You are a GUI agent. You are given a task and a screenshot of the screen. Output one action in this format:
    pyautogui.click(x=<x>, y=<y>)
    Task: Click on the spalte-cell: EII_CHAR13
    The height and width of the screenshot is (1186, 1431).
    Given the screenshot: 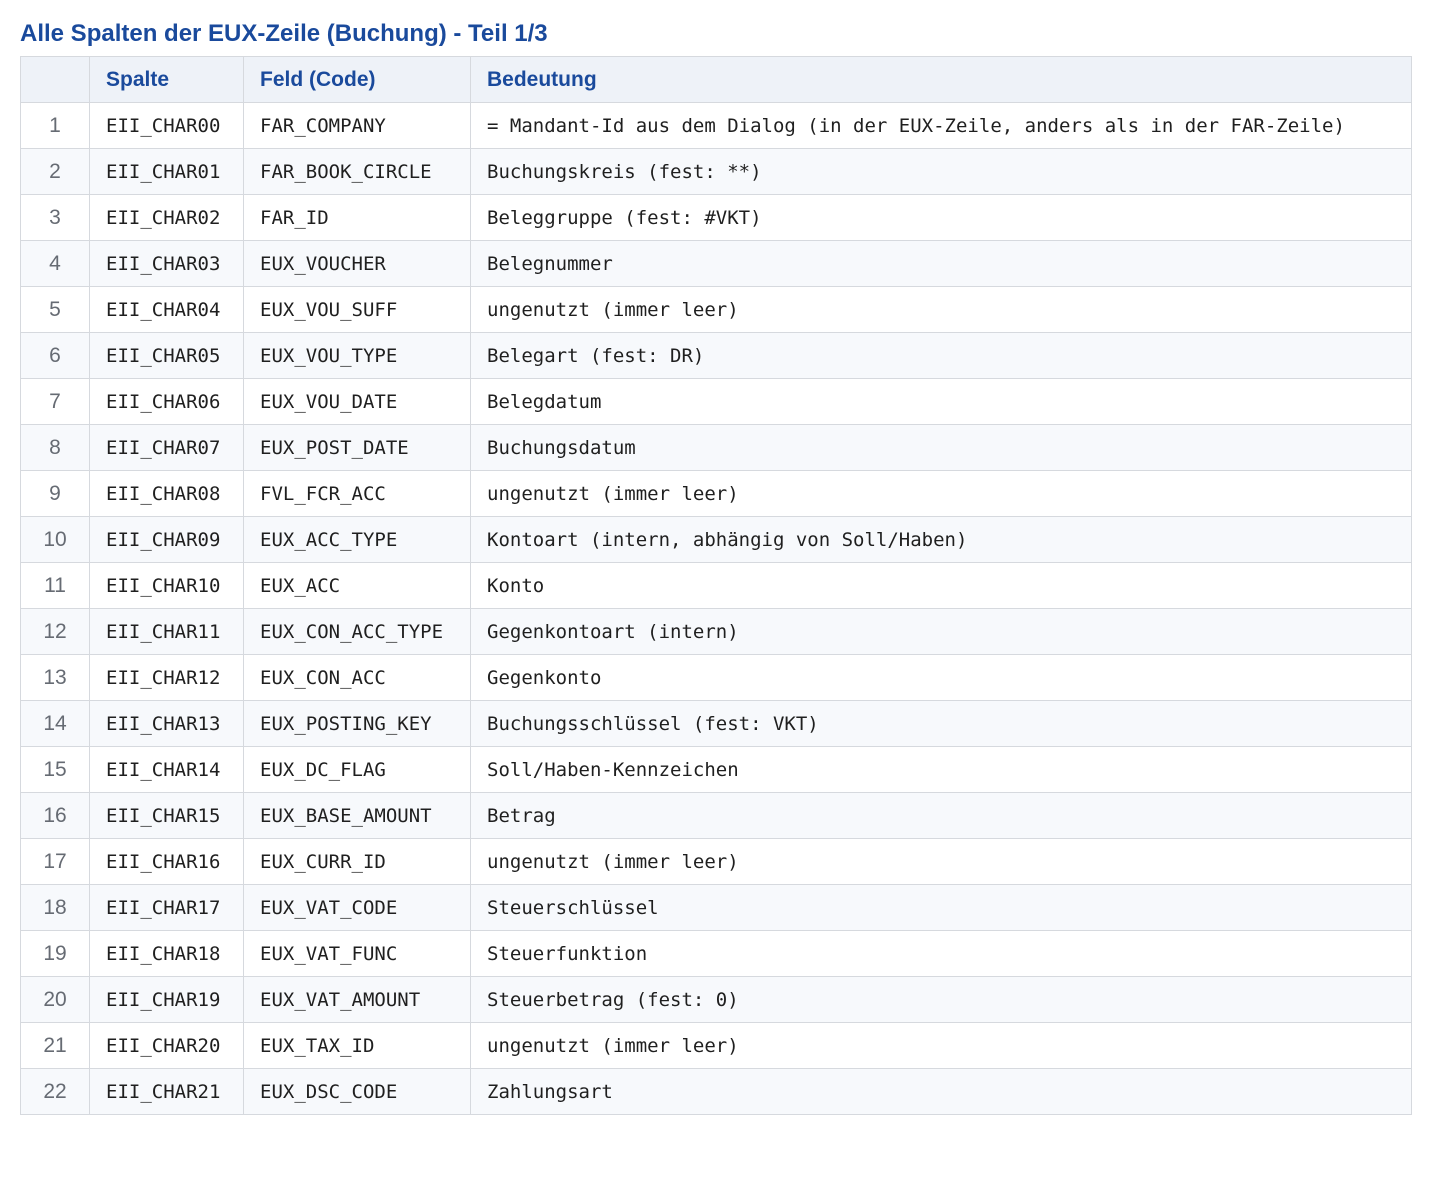 What is the action you would take?
    pyautogui.click(x=166, y=723)
    